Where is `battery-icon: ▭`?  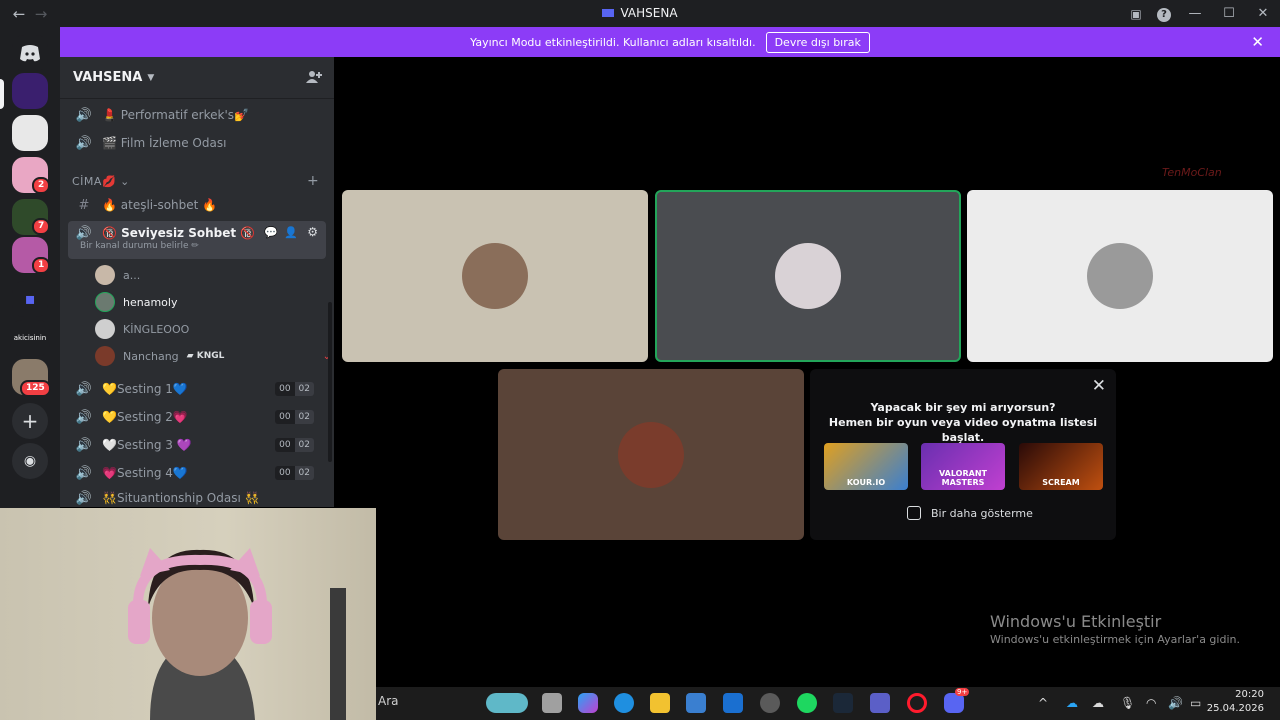 battery-icon: ▭ is located at coordinates (1195, 703).